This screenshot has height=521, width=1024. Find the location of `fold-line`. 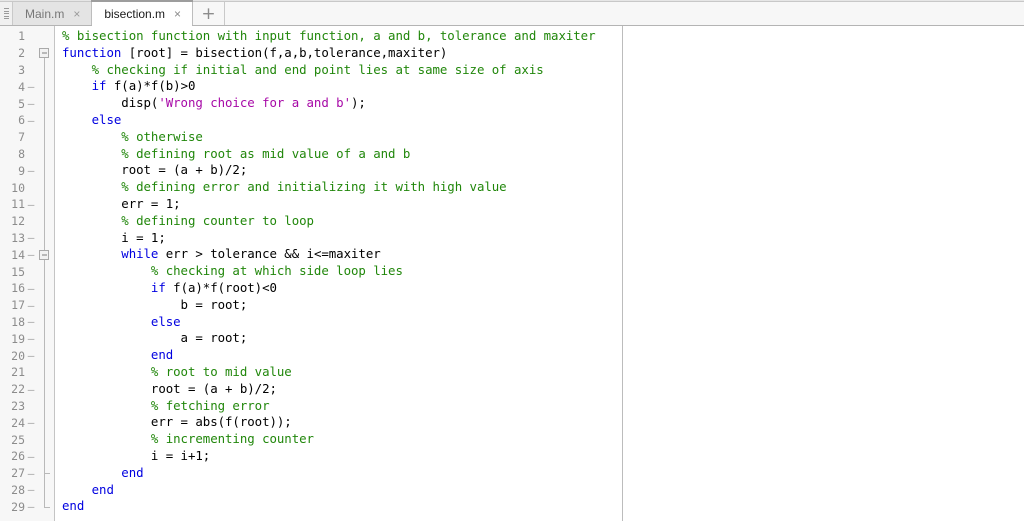

fold-line is located at coordinates (44, 70).